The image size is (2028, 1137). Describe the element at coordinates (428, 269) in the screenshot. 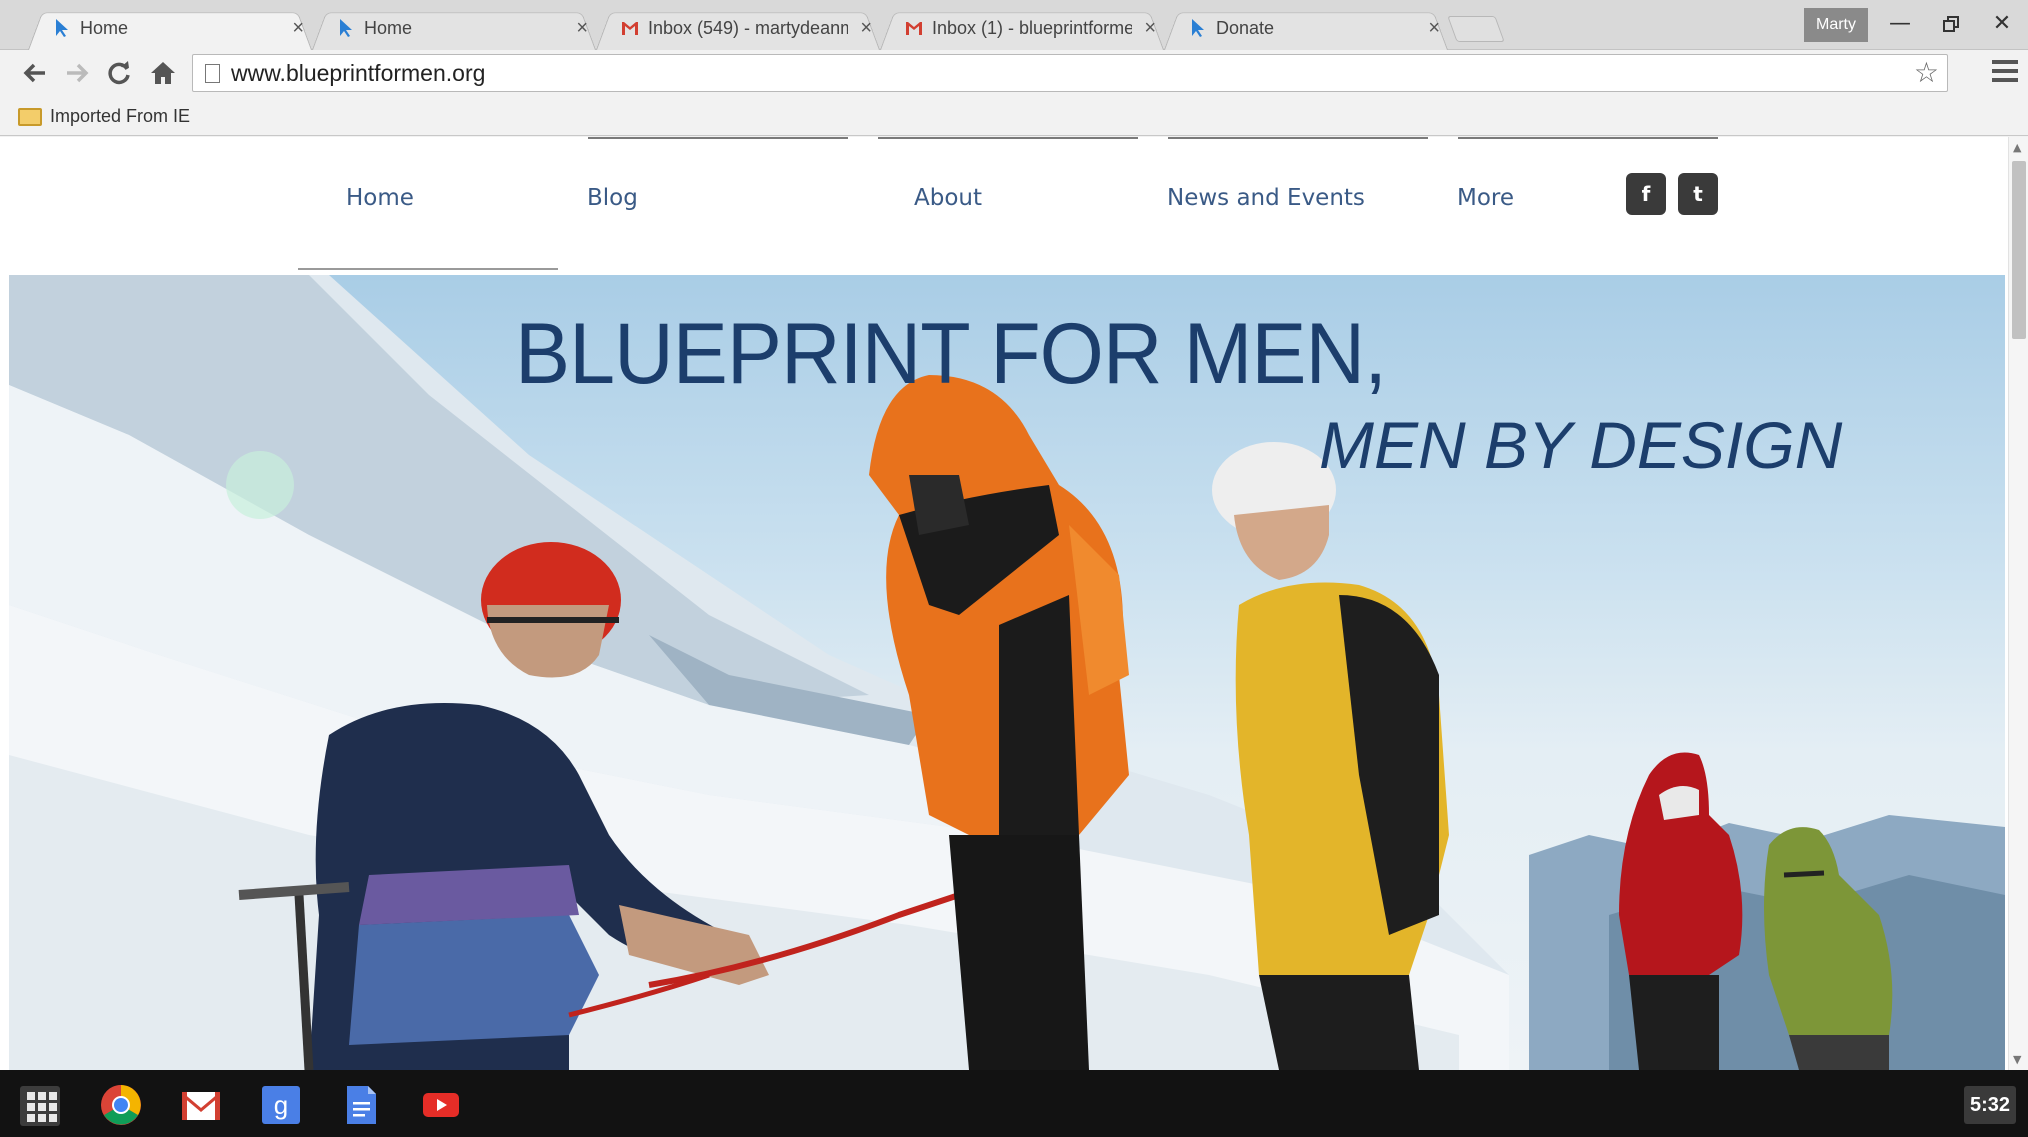

I see `active-nav-underline` at that location.